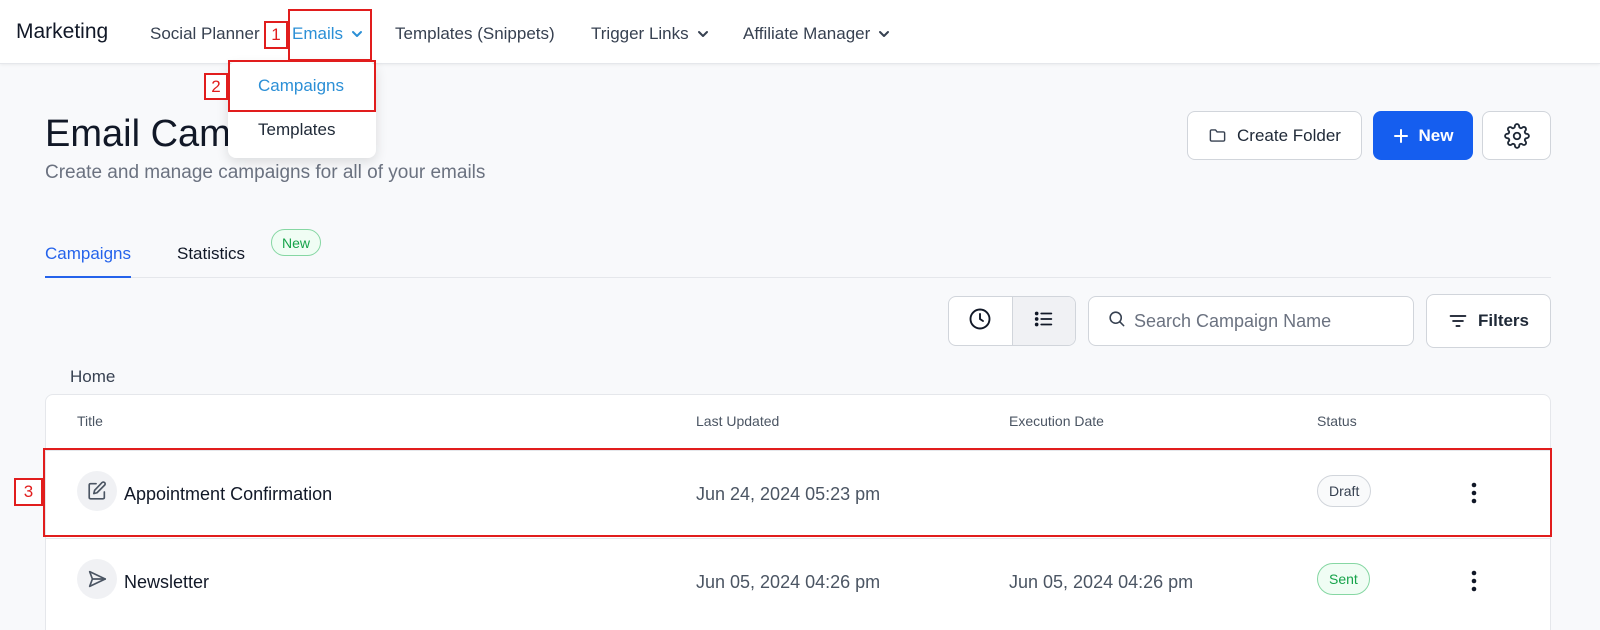 The height and width of the screenshot is (630, 1600). I want to click on last-updated-cell: Jun 05, 2024 04:26 pm, so click(788, 582).